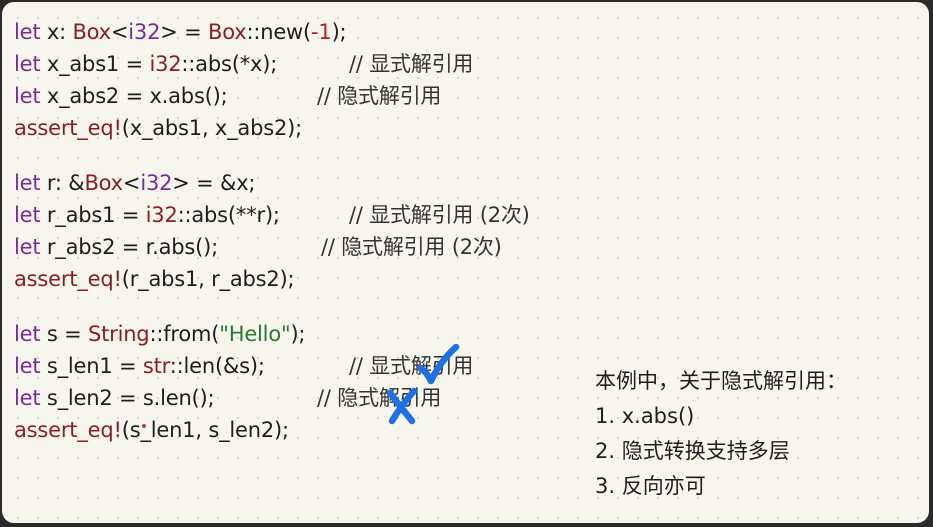 The width and height of the screenshot is (933, 527). I want to click on red-dot-marker, so click(144, 426).